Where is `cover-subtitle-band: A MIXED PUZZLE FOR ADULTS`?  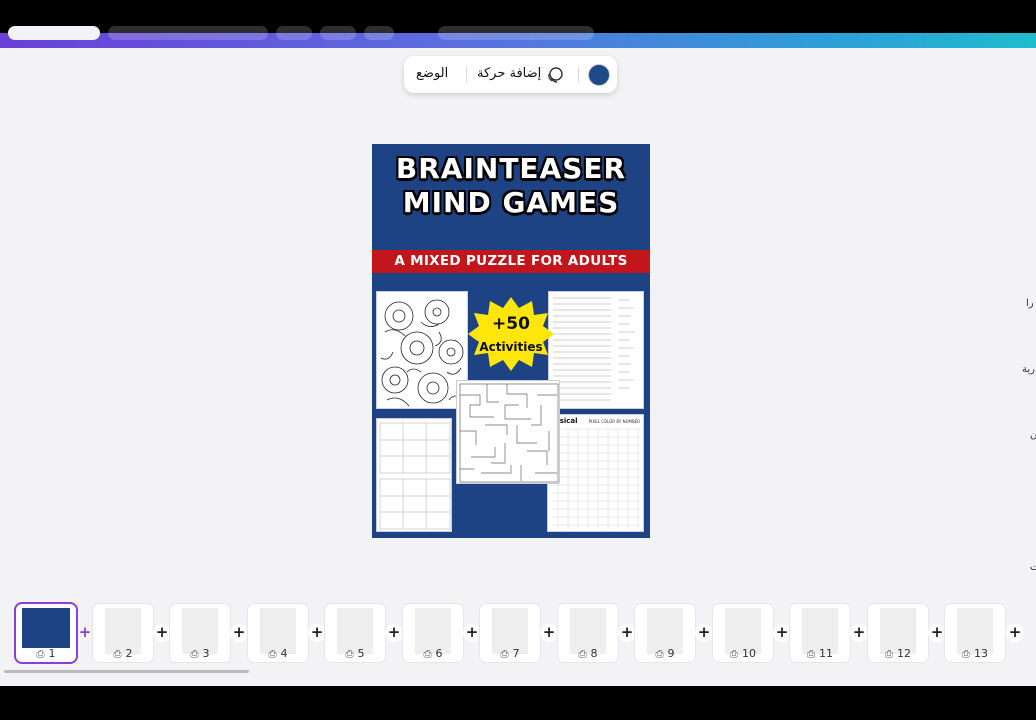
cover-subtitle-band: A MIXED PUZZLE FOR ADULTS is located at coordinates (511, 261).